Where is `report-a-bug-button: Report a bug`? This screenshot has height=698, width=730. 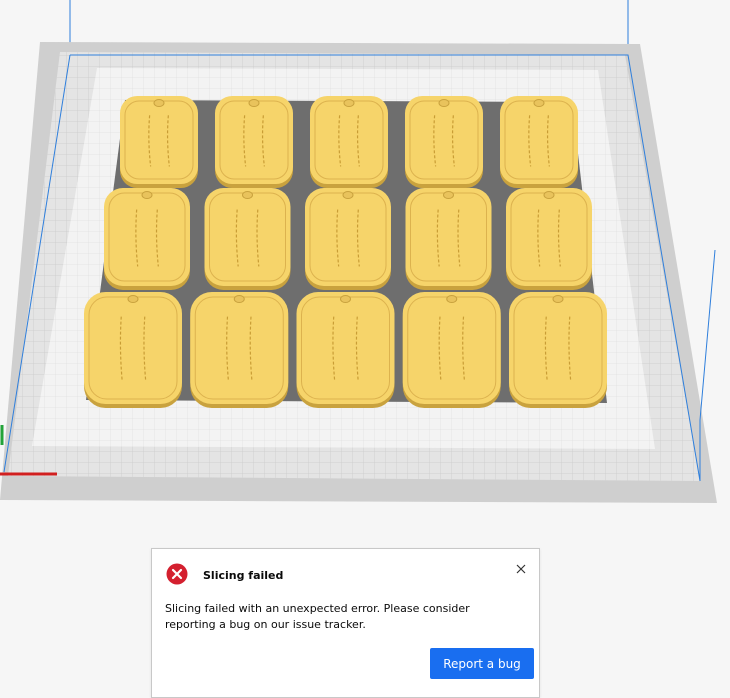
report-a-bug-button: Report a bug is located at coordinates (482, 663).